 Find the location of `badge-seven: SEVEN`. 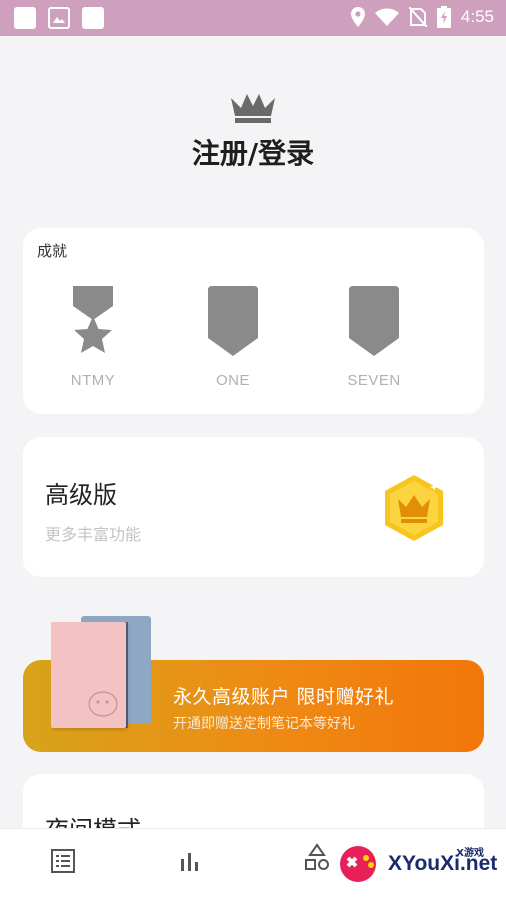

badge-seven: SEVEN is located at coordinates (374, 337).